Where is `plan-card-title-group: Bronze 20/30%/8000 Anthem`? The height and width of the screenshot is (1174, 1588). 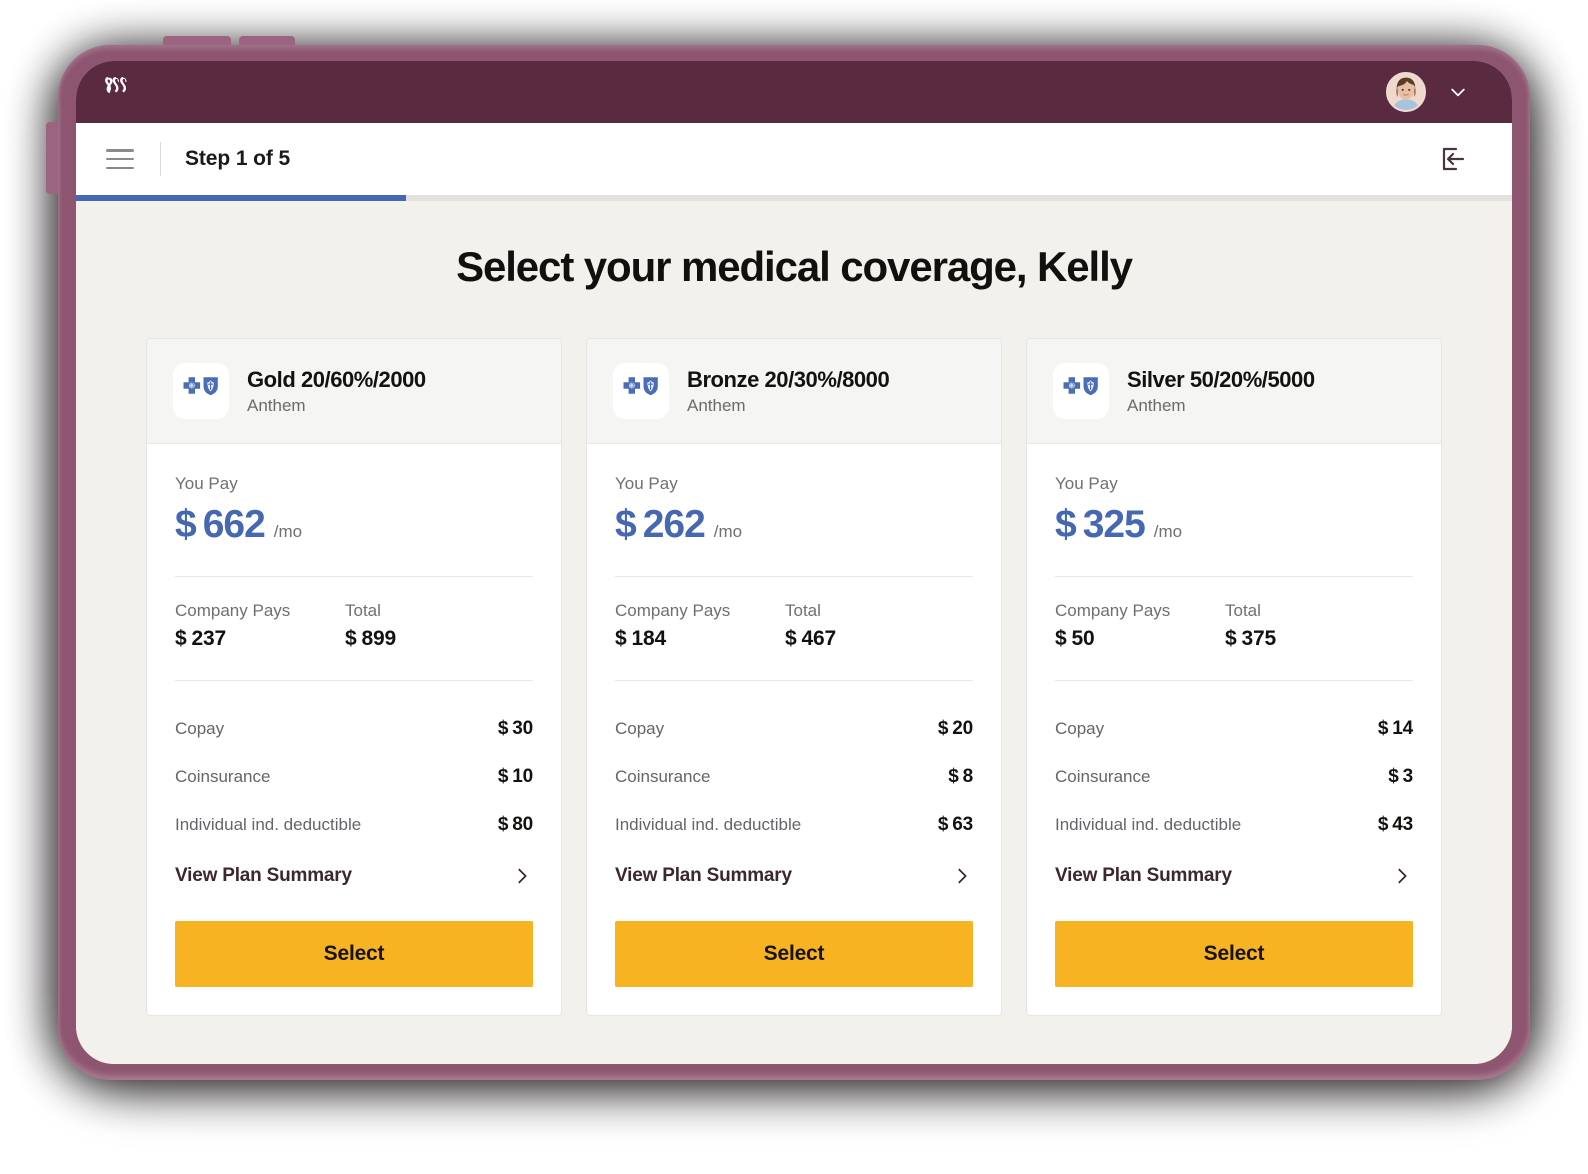 plan-card-title-group: Bronze 20/30%/8000 Anthem is located at coordinates (788, 391).